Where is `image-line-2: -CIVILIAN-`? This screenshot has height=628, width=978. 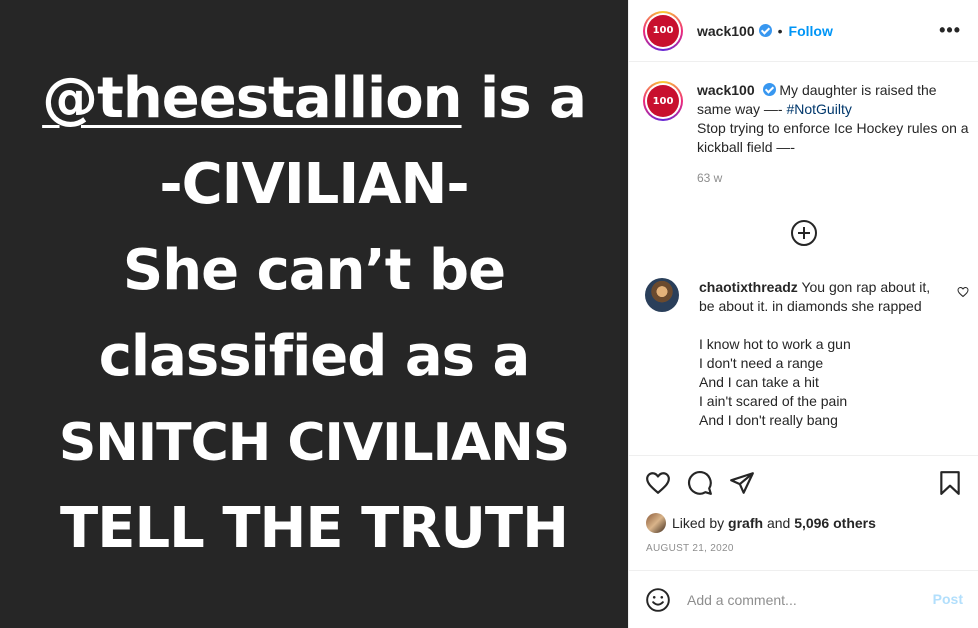
image-line-2: -CIVILIAN- is located at coordinates (314, 184).